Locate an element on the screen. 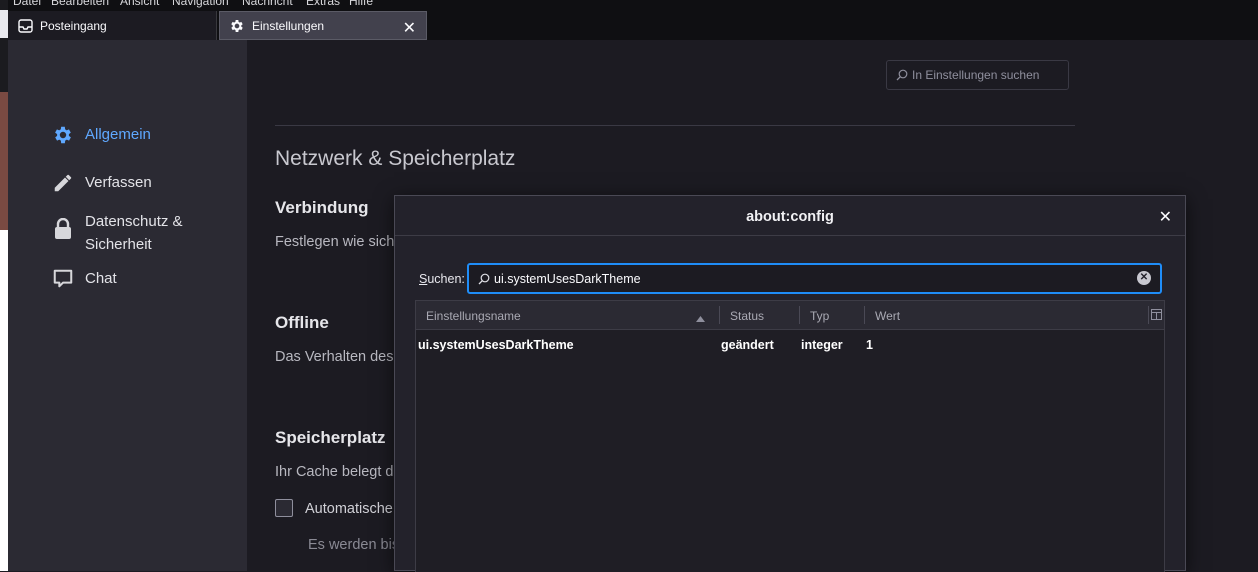 The height and width of the screenshot is (572, 1258). search-value: ui.systemUsesDarkTheme is located at coordinates (567, 278).